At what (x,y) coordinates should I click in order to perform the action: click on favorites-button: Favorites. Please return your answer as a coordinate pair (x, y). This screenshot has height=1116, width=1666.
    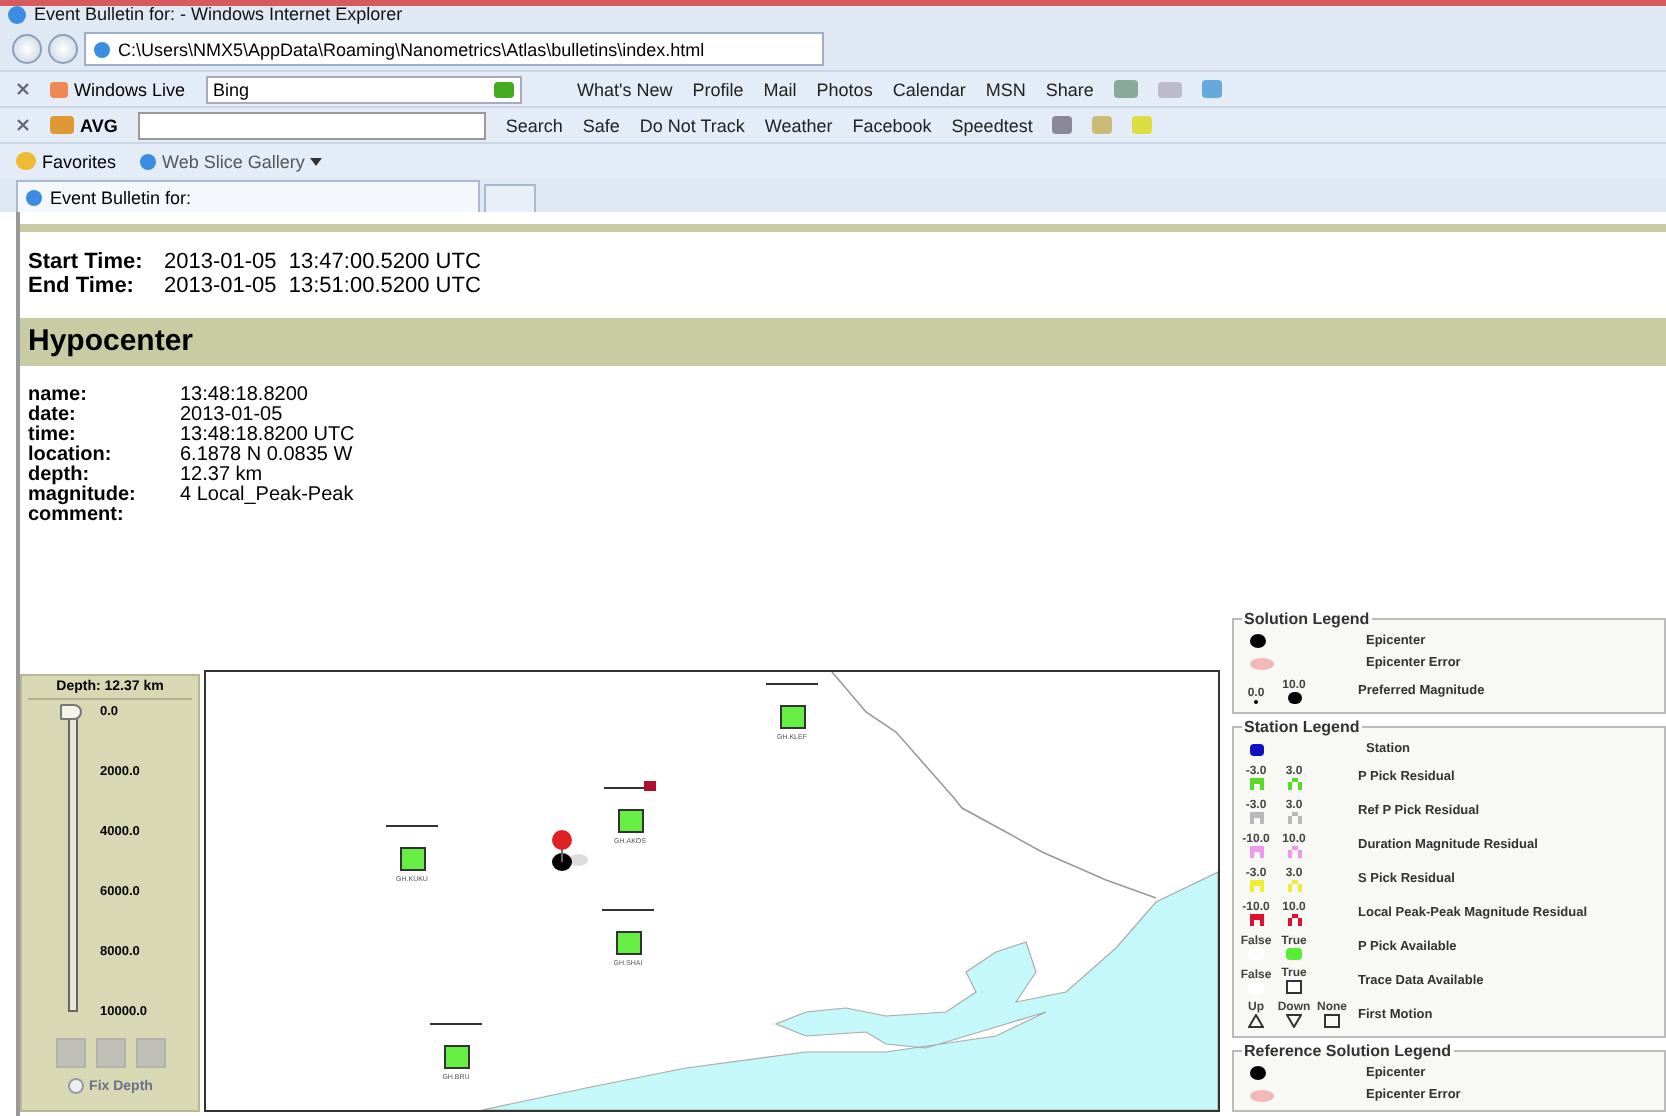
    Looking at the image, I should click on (66, 161).